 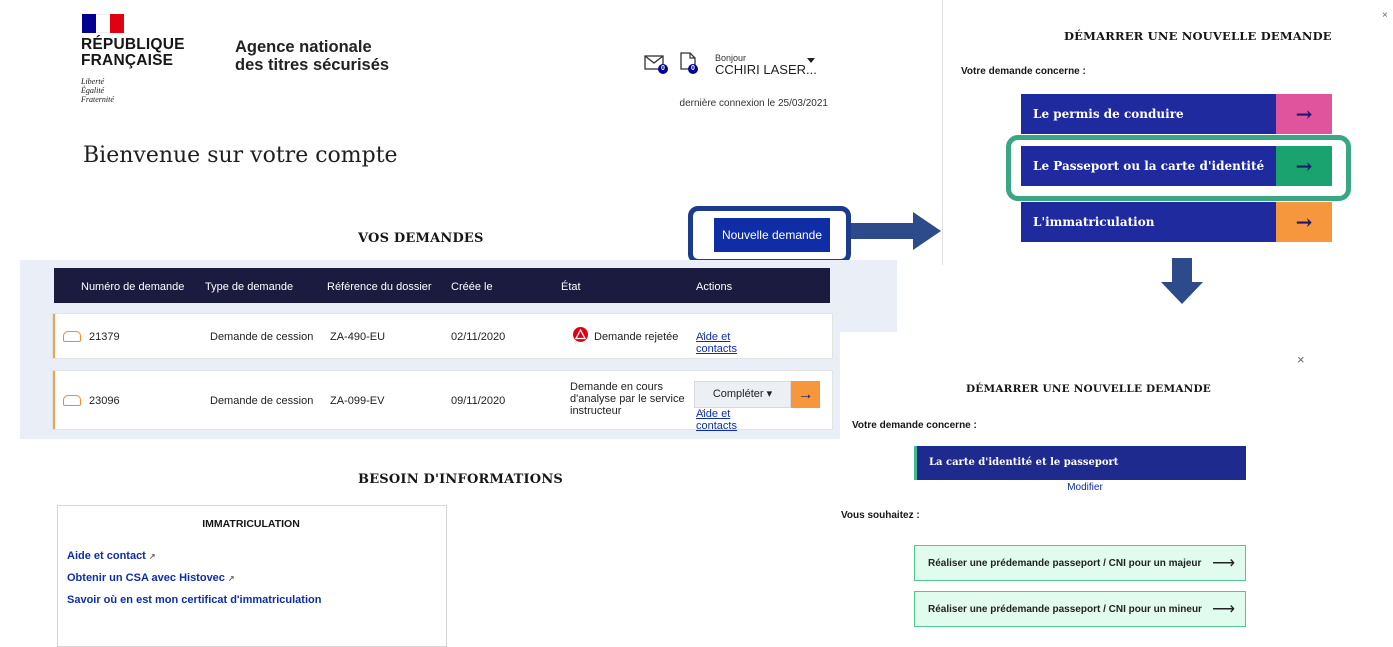 I want to click on request-date: 09/11/2020, so click(x=478, y=401).